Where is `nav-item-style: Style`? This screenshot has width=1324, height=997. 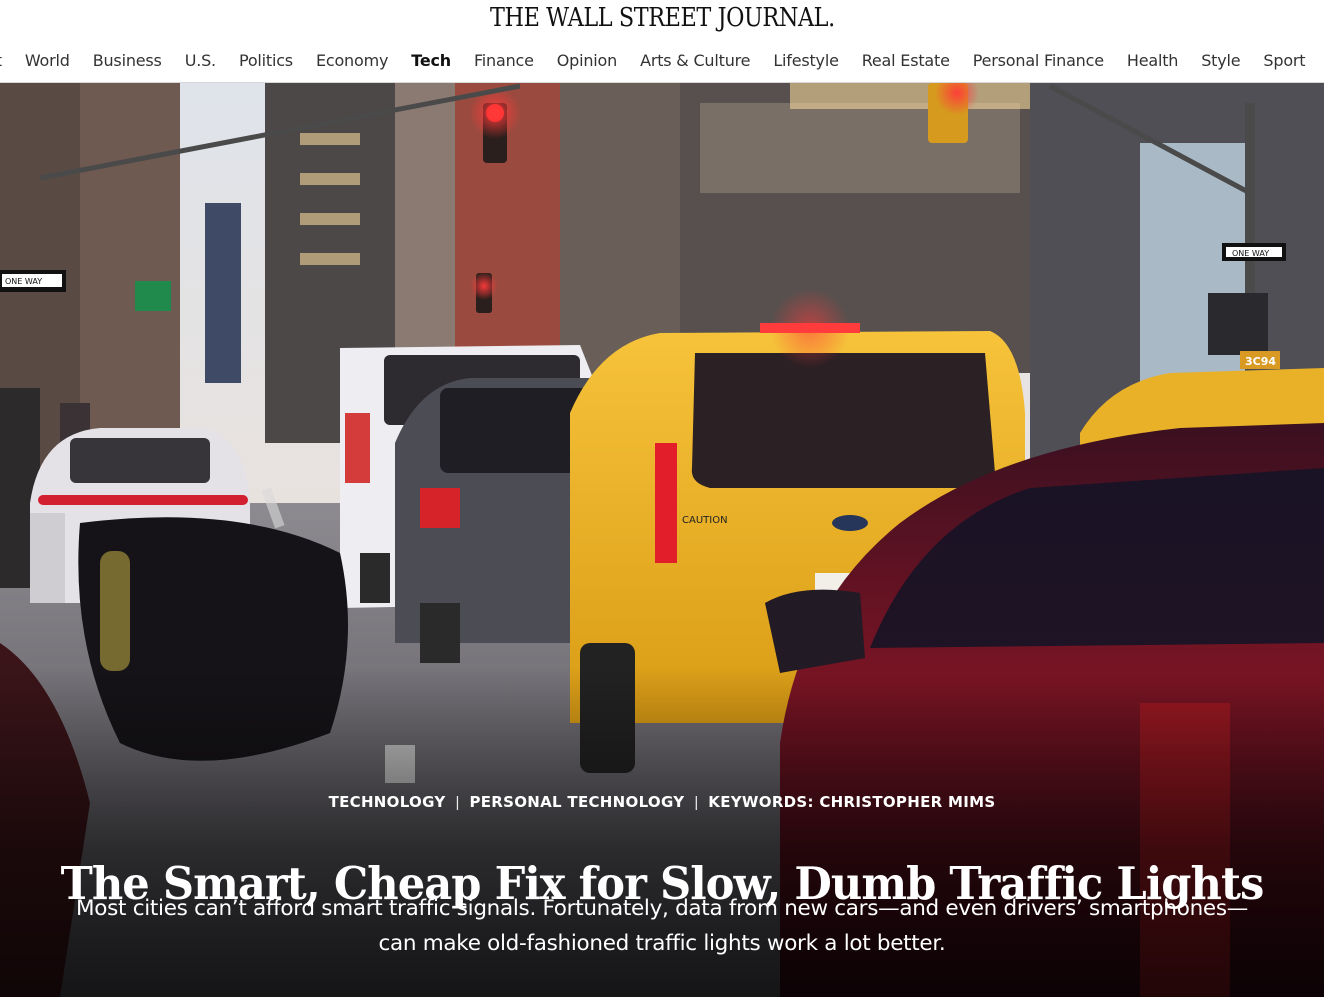
nav-item-style: Style is located at coordinates (1220, 60).